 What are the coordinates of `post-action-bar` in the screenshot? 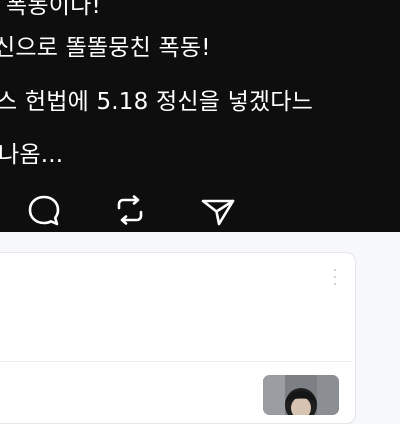 It's located at (200, 211).